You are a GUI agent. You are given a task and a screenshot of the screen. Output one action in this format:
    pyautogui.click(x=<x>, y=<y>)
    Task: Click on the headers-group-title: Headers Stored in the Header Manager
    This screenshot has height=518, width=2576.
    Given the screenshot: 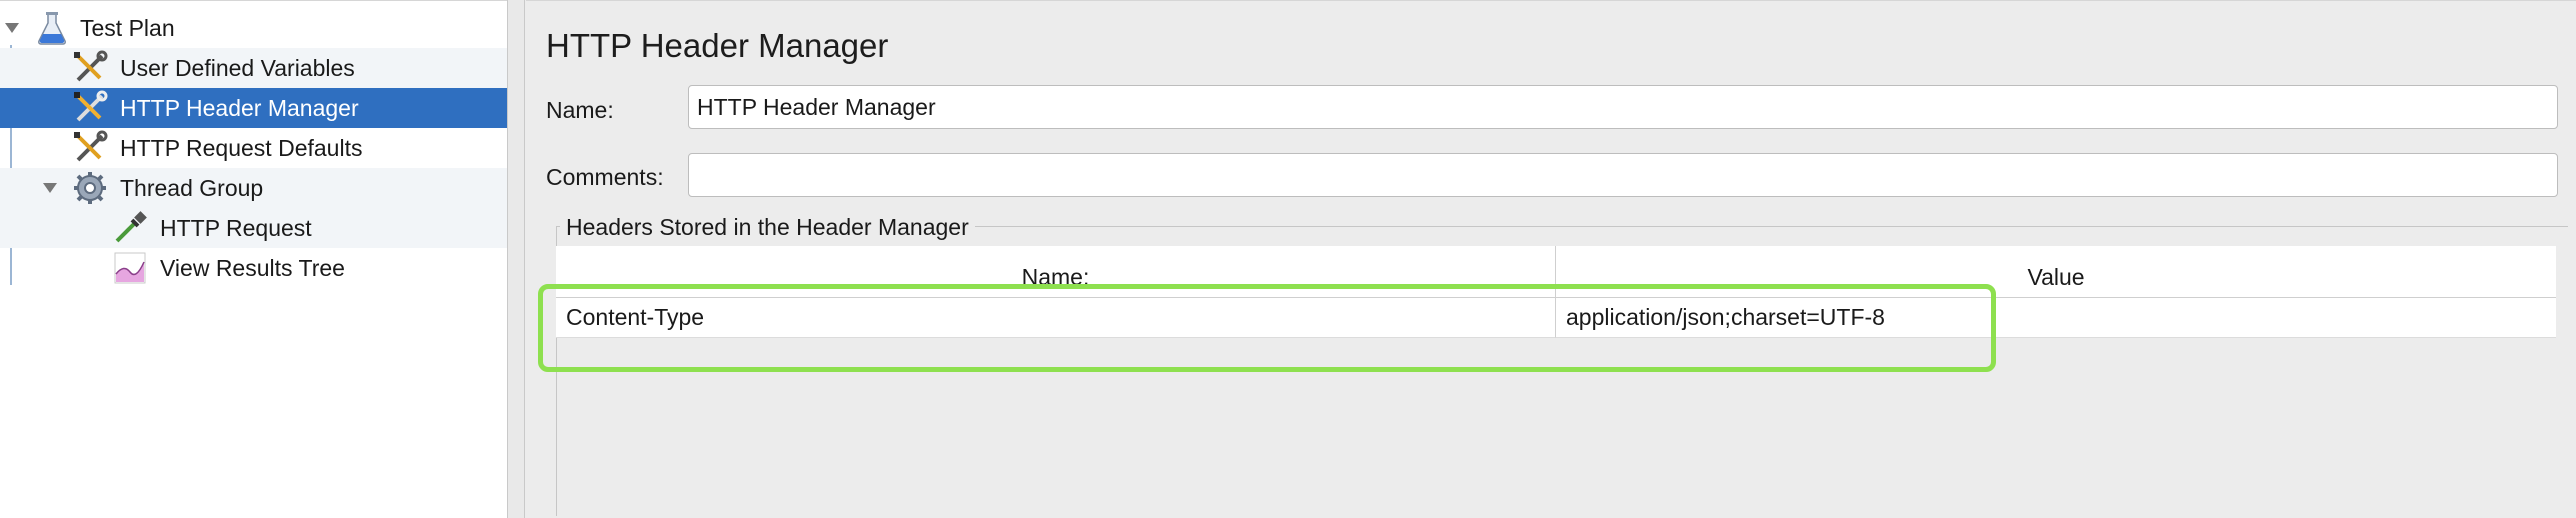 What is the action you would take?
    pyautogui.click(x=767, y=227)
    